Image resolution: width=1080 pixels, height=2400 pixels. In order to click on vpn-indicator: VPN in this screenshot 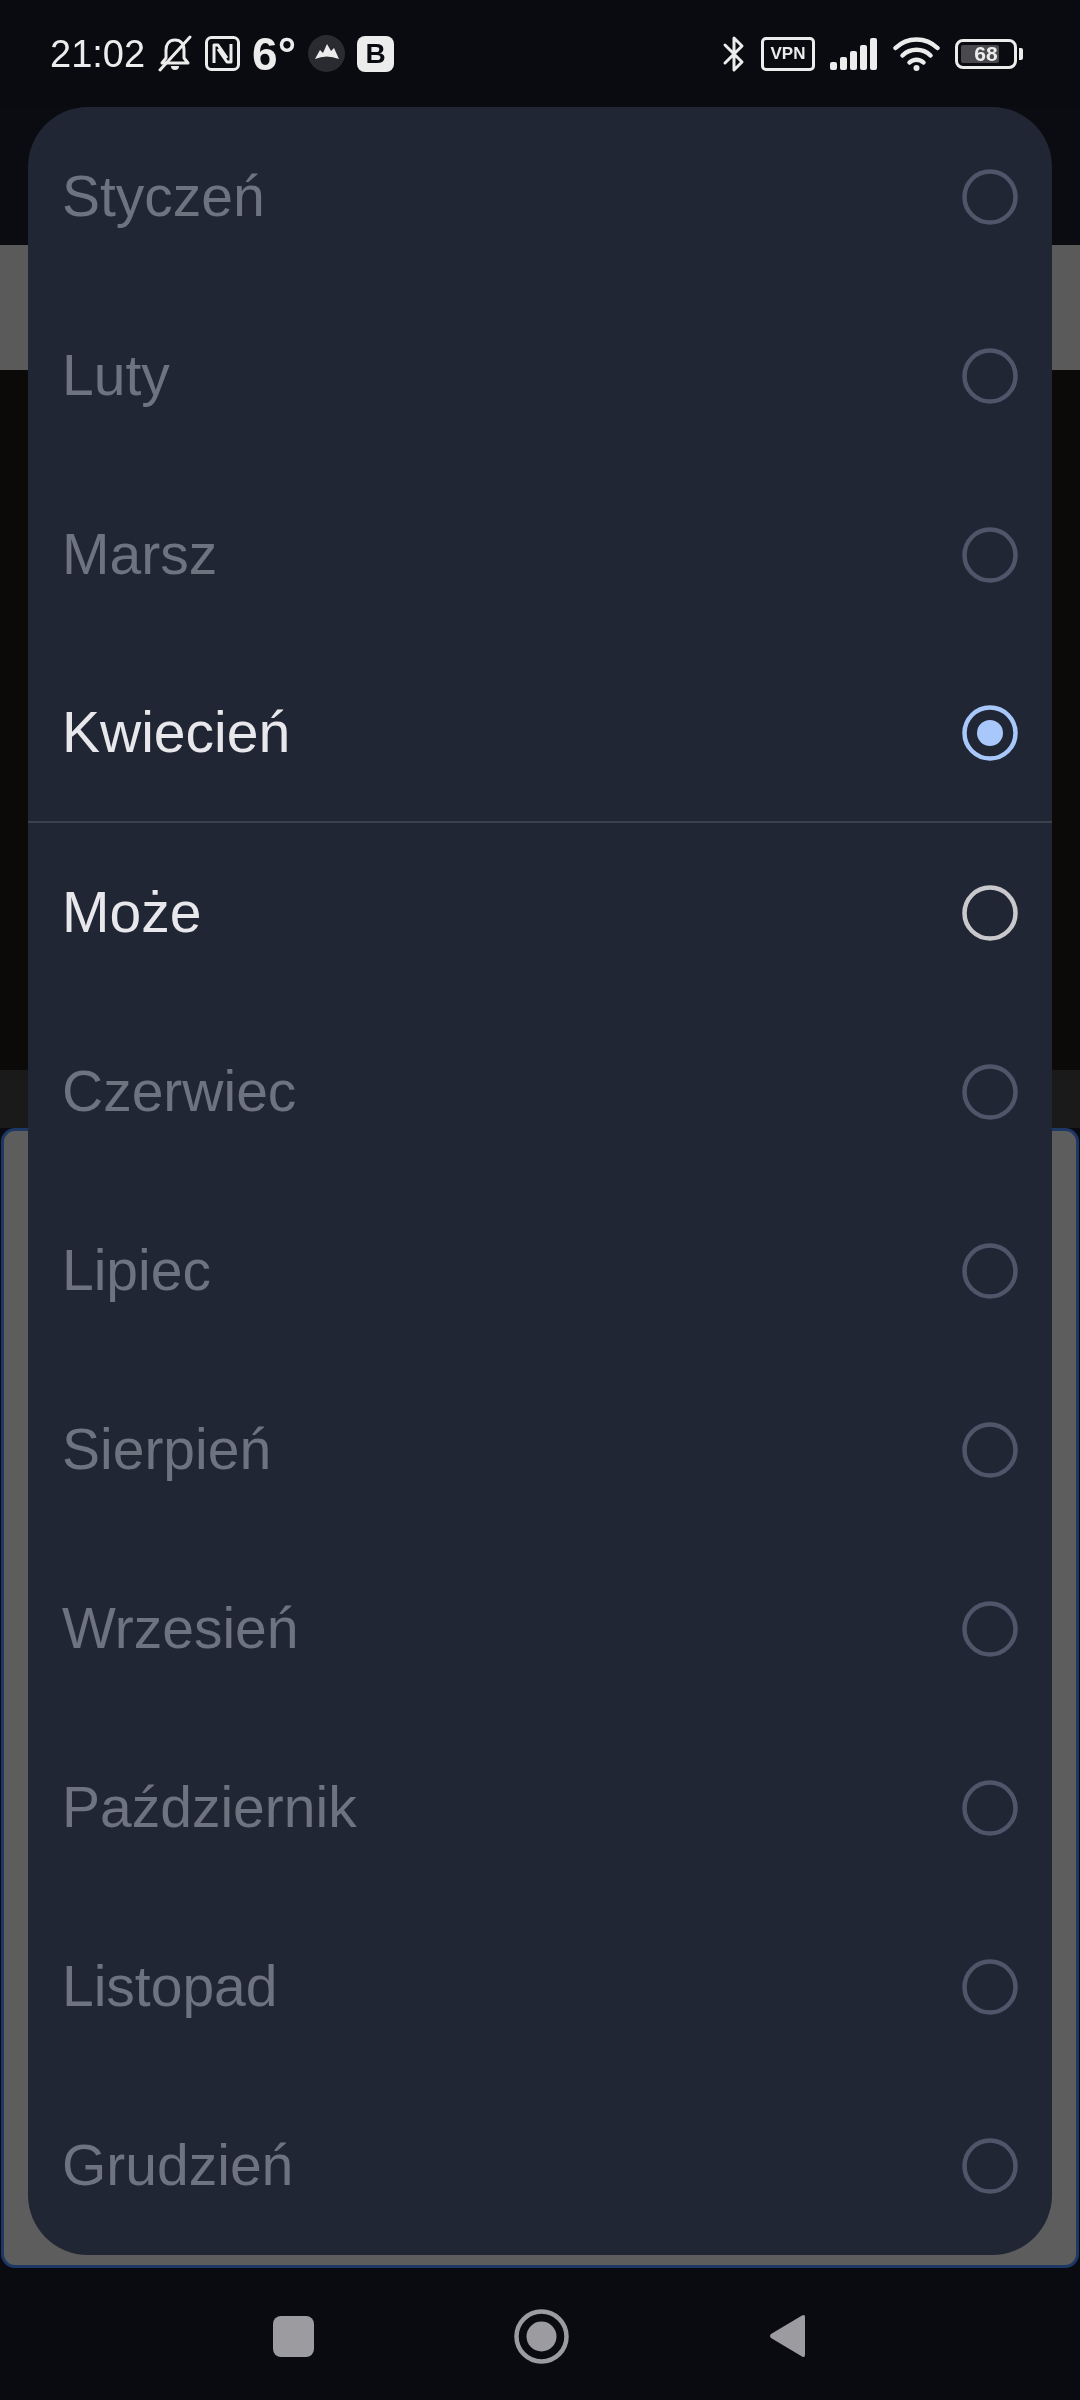, I will do `click(788, 53)`.